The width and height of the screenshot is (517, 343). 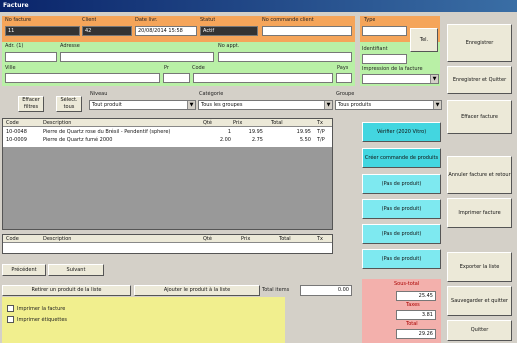 What do you see at coordinates (31, 57) in the screenshot?
I see `address1-field` at bounding box center [31, 57].